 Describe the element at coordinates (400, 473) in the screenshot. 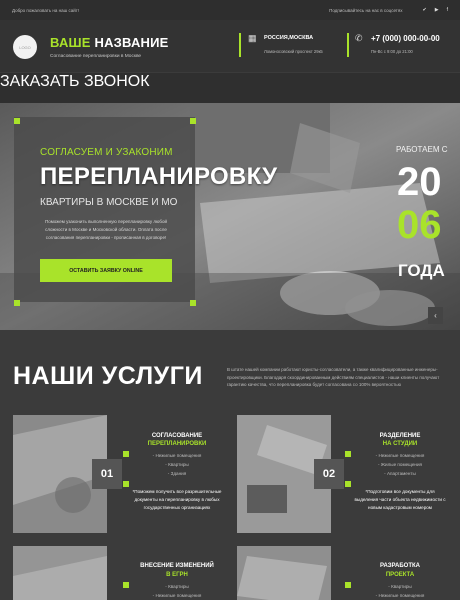

I see `list-item: - Апартаменты` at that location.